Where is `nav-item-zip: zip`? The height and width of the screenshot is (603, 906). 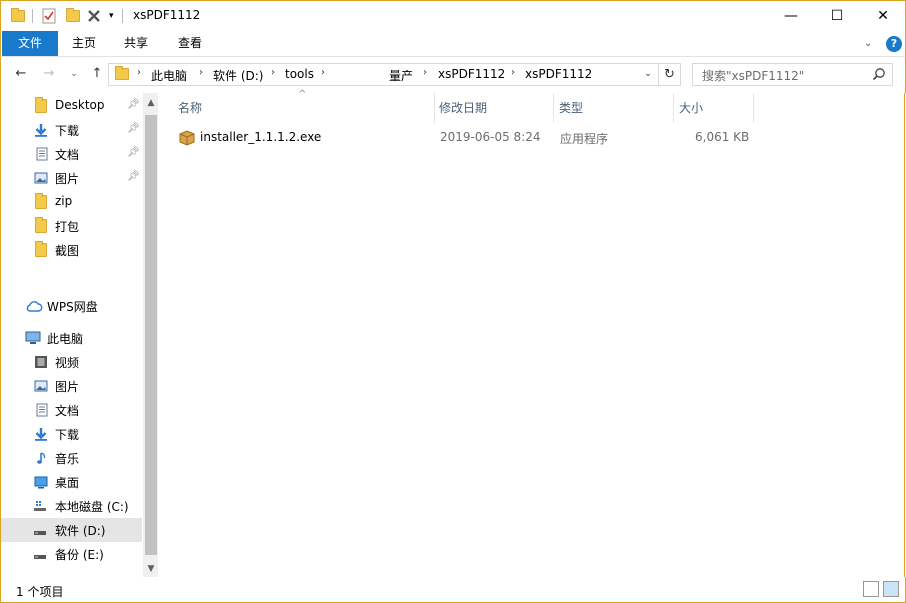
nav-item-zip: zip is located at coordinates (71, 202).